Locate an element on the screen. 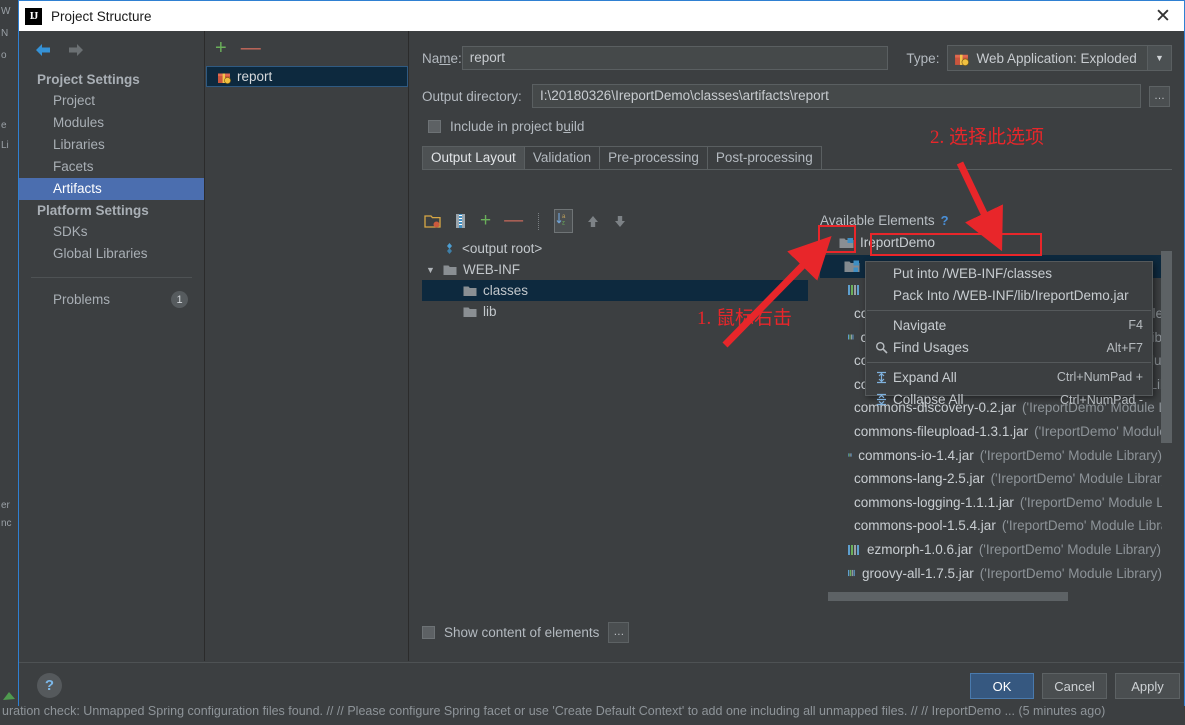  available-element-label: IreportDemo is located at coordinates (898, 243).